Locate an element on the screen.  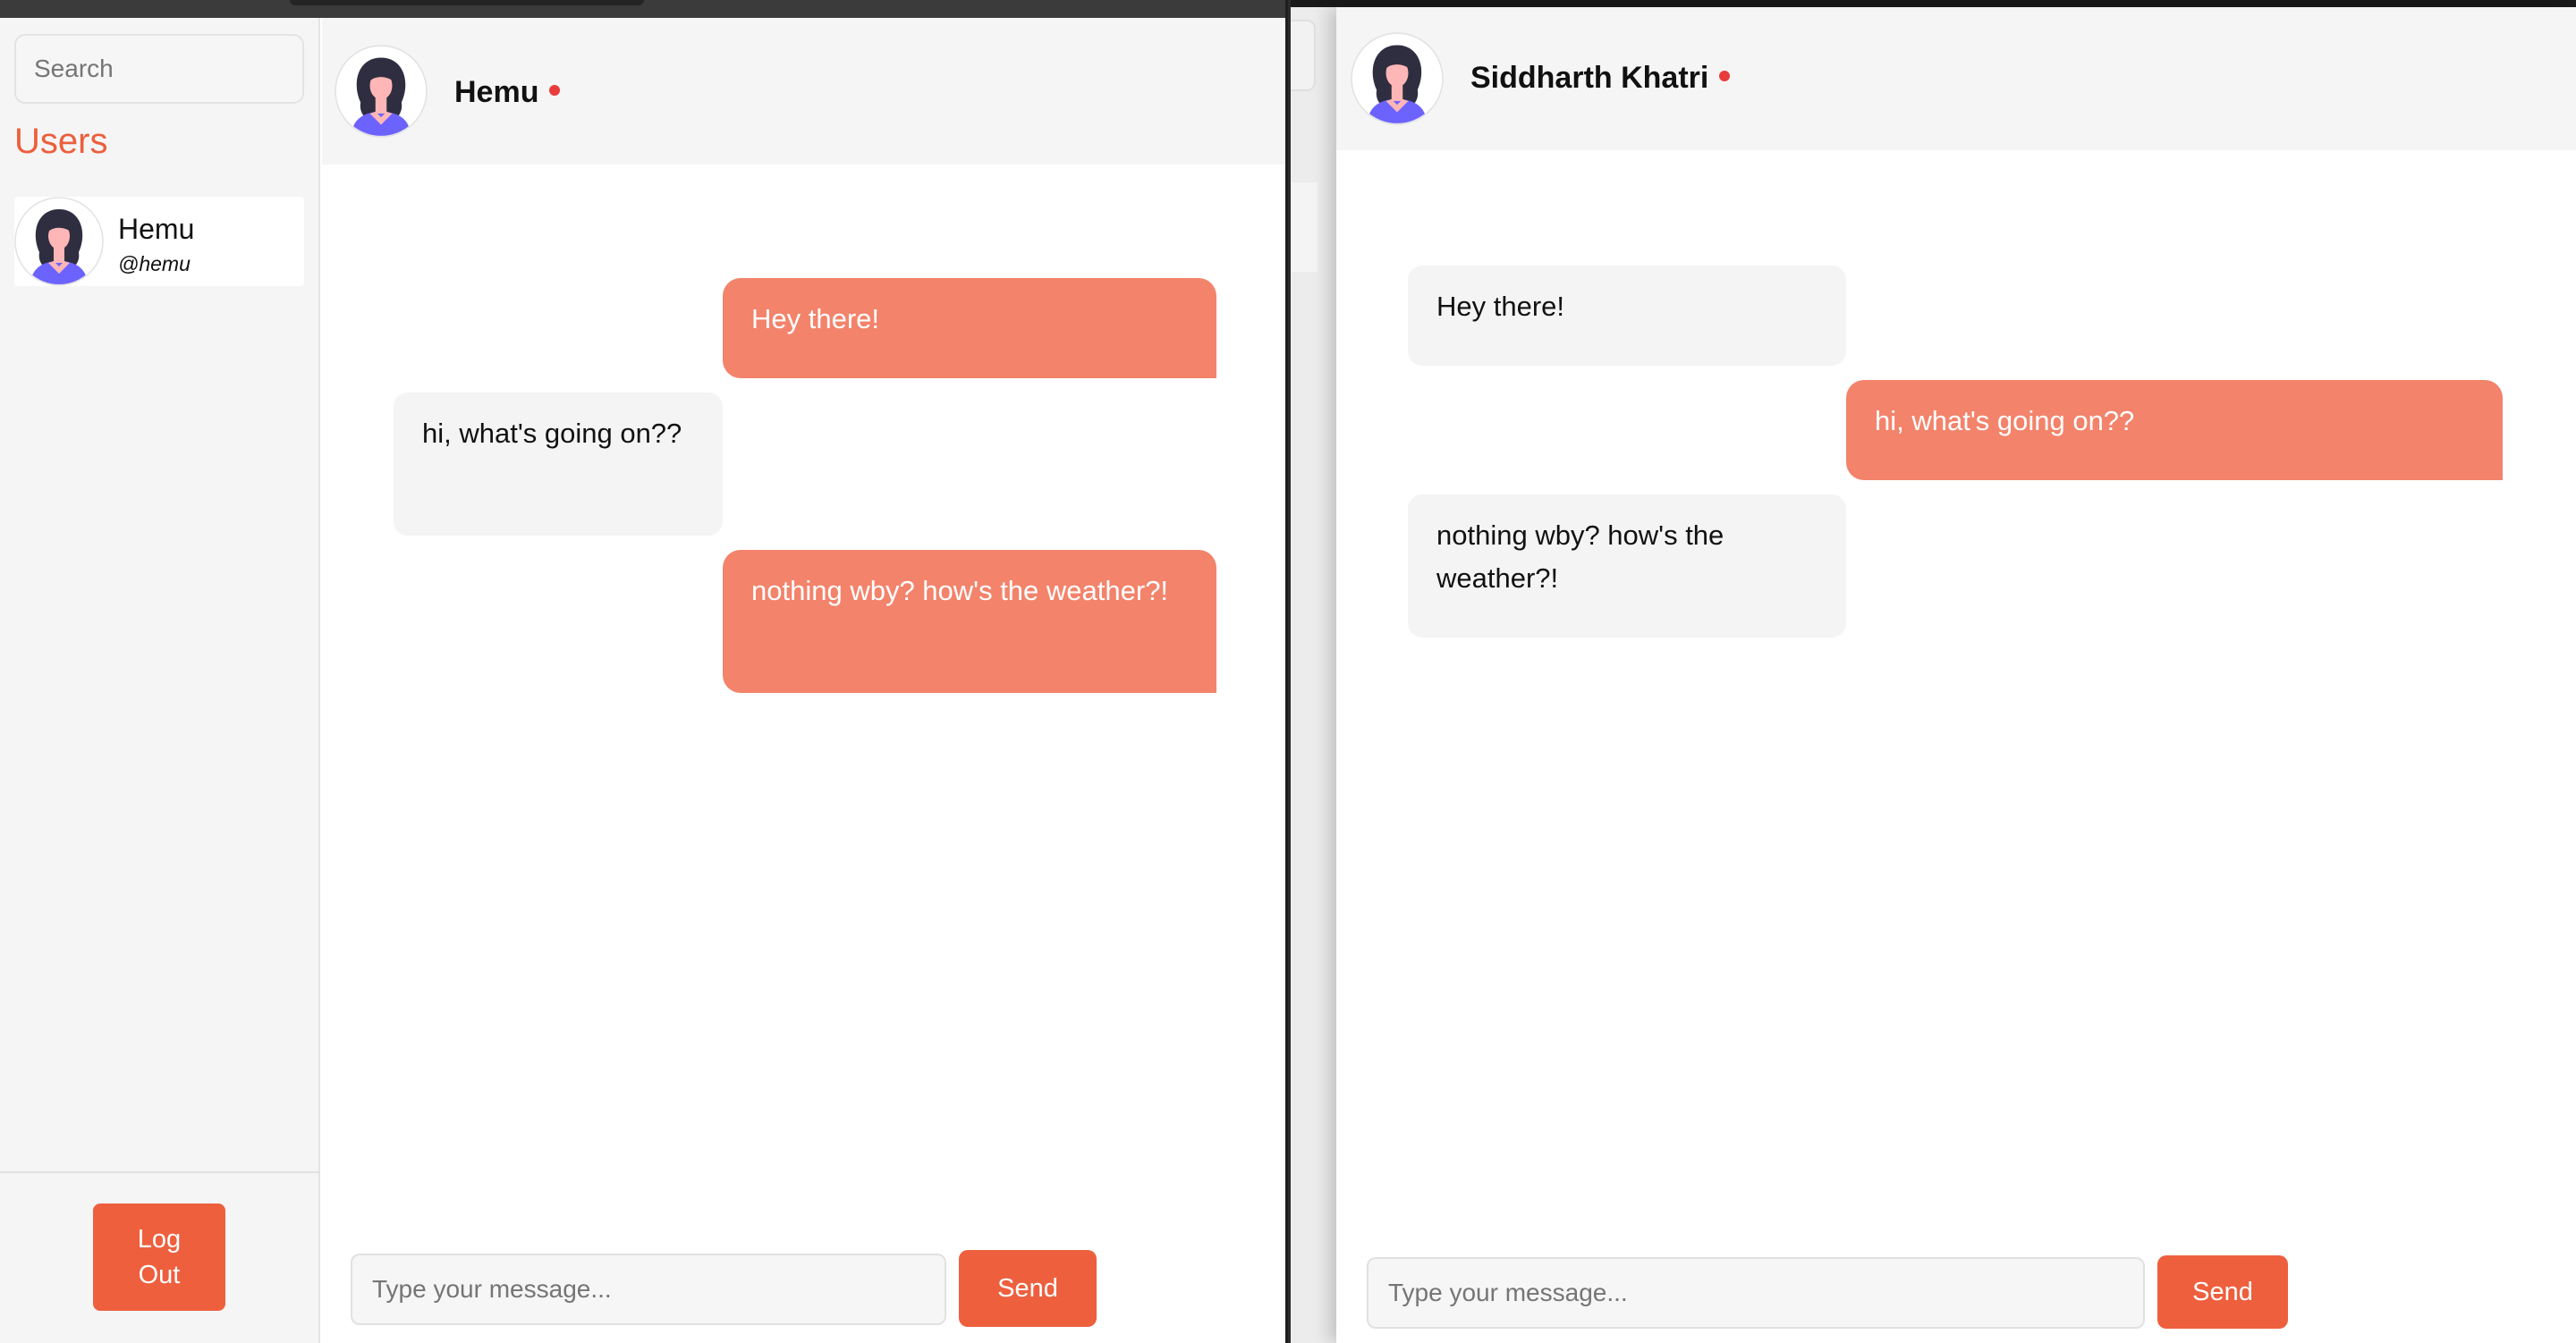
message-bubble-outgoing: nothing wby? how's the weather?! is located at coordinates (969, 621).